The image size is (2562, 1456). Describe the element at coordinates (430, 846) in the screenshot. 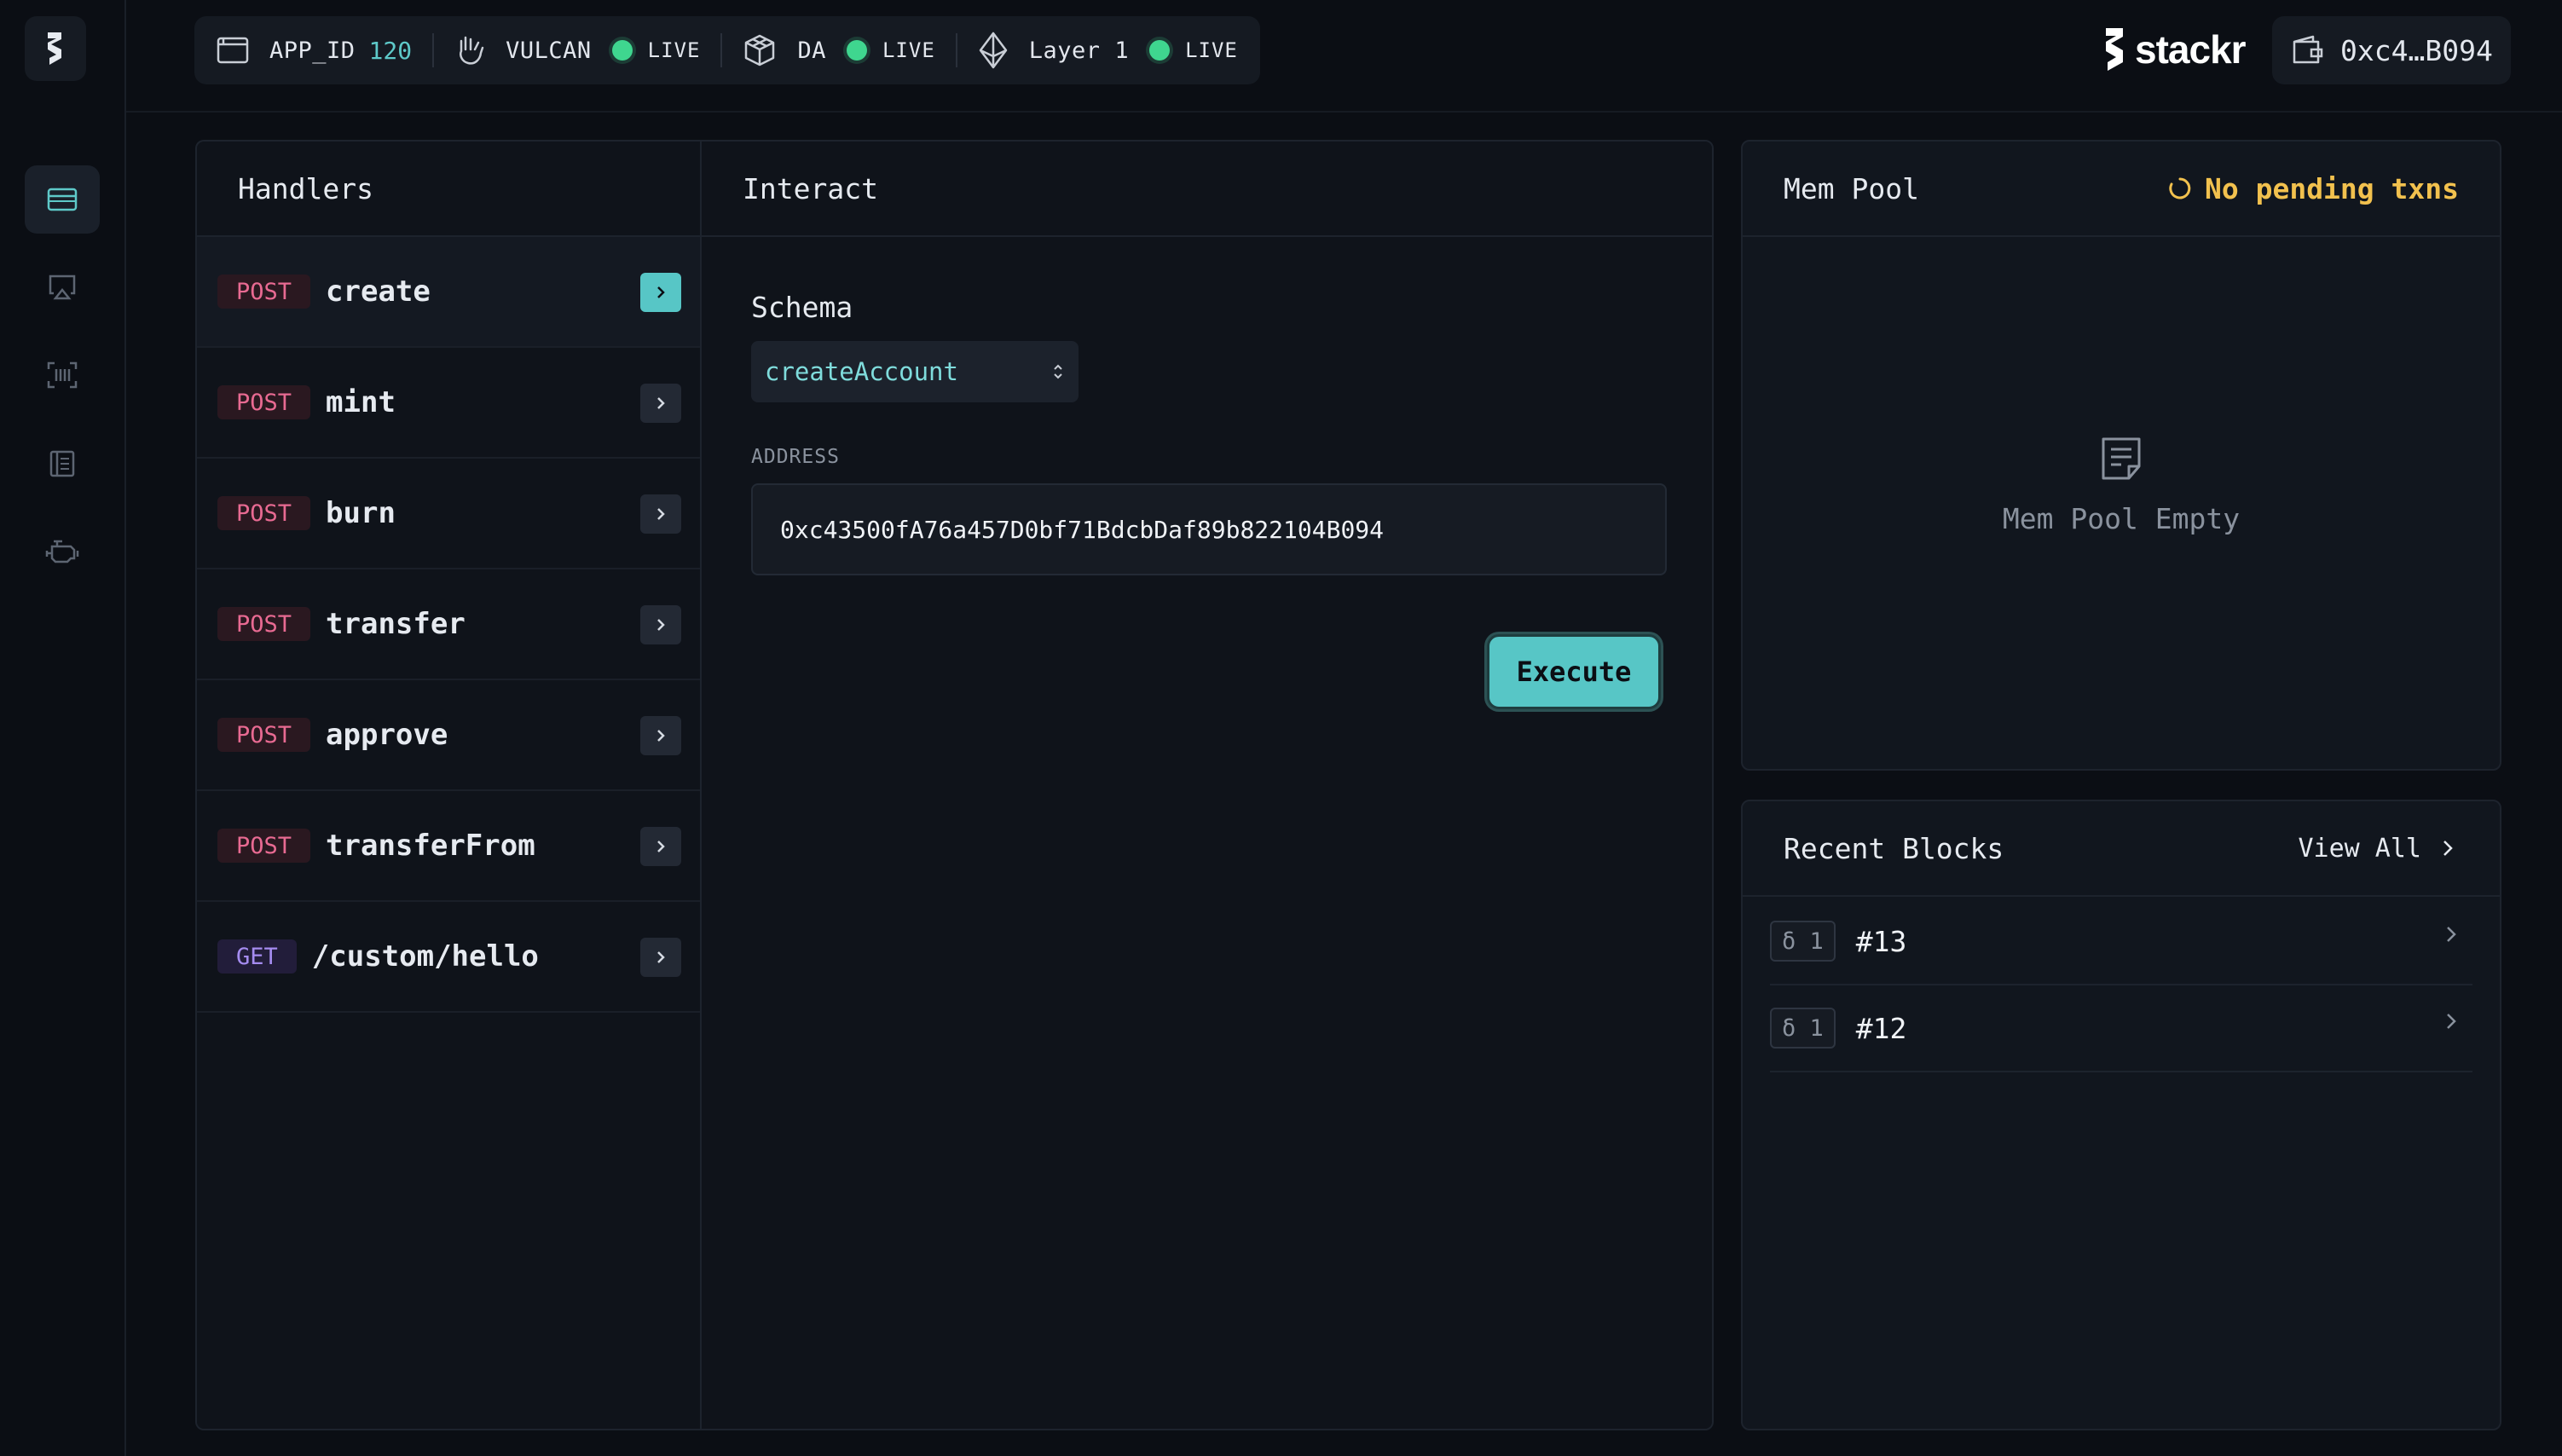

I see `handler-name: transferFrom` at that location.